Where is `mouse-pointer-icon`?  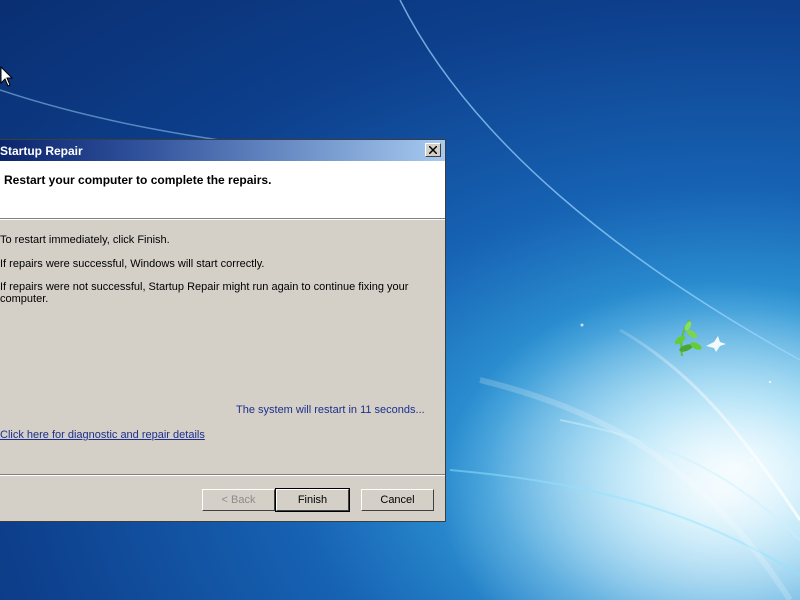
mouse-pointer-icon is located at coordinates (7, 76).